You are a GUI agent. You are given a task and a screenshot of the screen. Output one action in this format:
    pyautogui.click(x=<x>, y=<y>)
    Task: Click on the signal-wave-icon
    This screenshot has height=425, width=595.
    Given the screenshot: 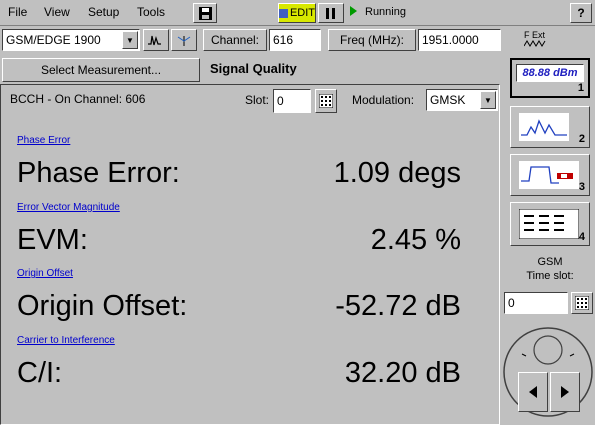 What is the action you would take?
    pyautogui.click(x=154, y=40)
    